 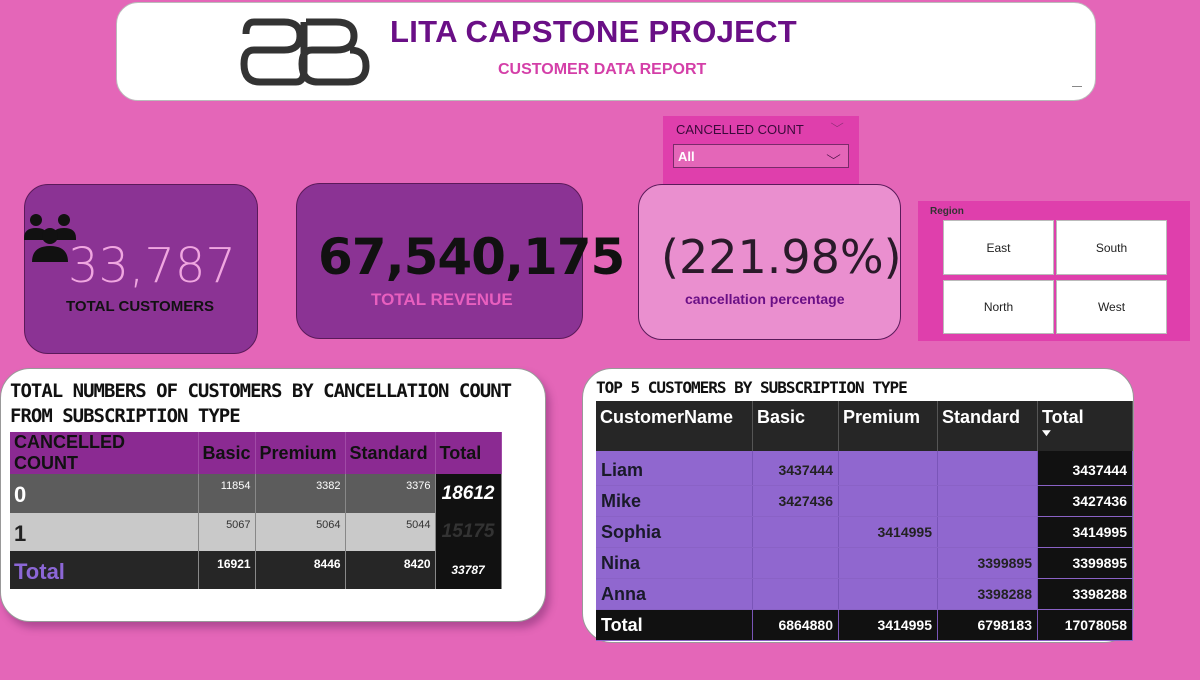 I want to click on row-total: 3414995, so click(x=1085, y=532).